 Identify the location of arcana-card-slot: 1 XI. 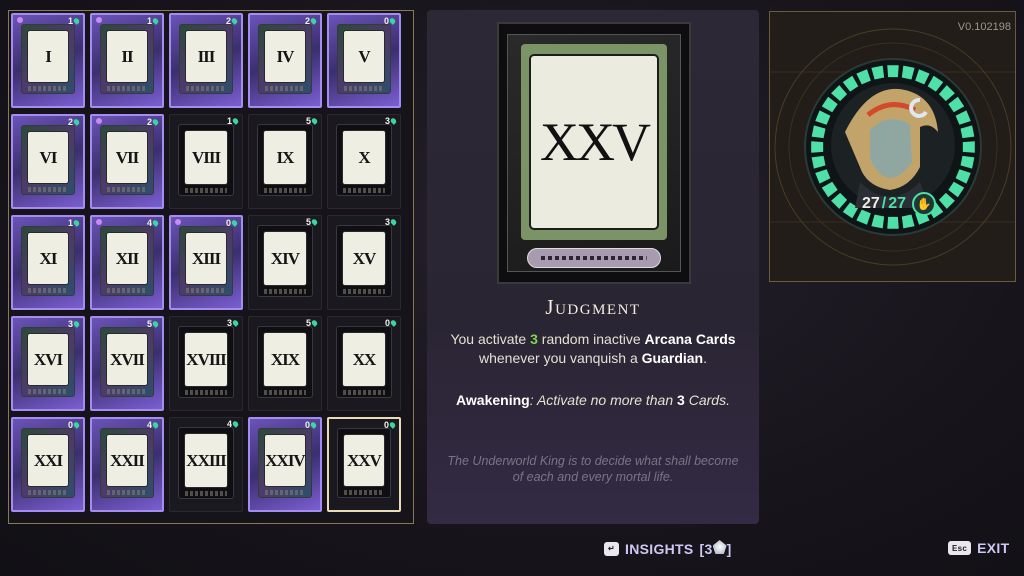
(48, 262).